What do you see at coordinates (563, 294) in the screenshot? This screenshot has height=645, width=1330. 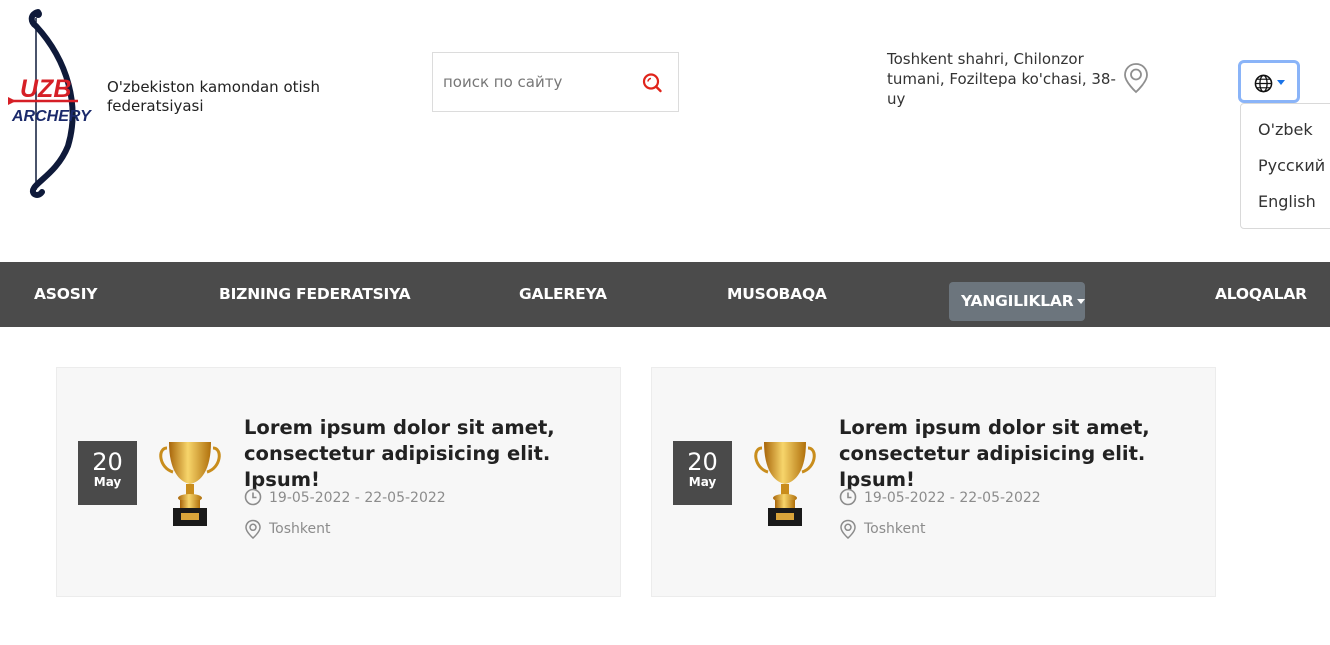 I see `nav-item-galereya: GALEREYA` at bounding box center [563, 294].